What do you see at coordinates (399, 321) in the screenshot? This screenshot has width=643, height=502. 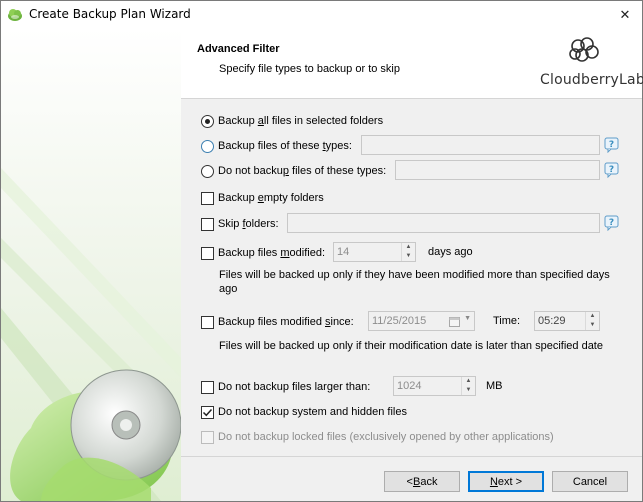 I see `modified-since-date-value: 11/25/2015` at bounding box center [399, 321].